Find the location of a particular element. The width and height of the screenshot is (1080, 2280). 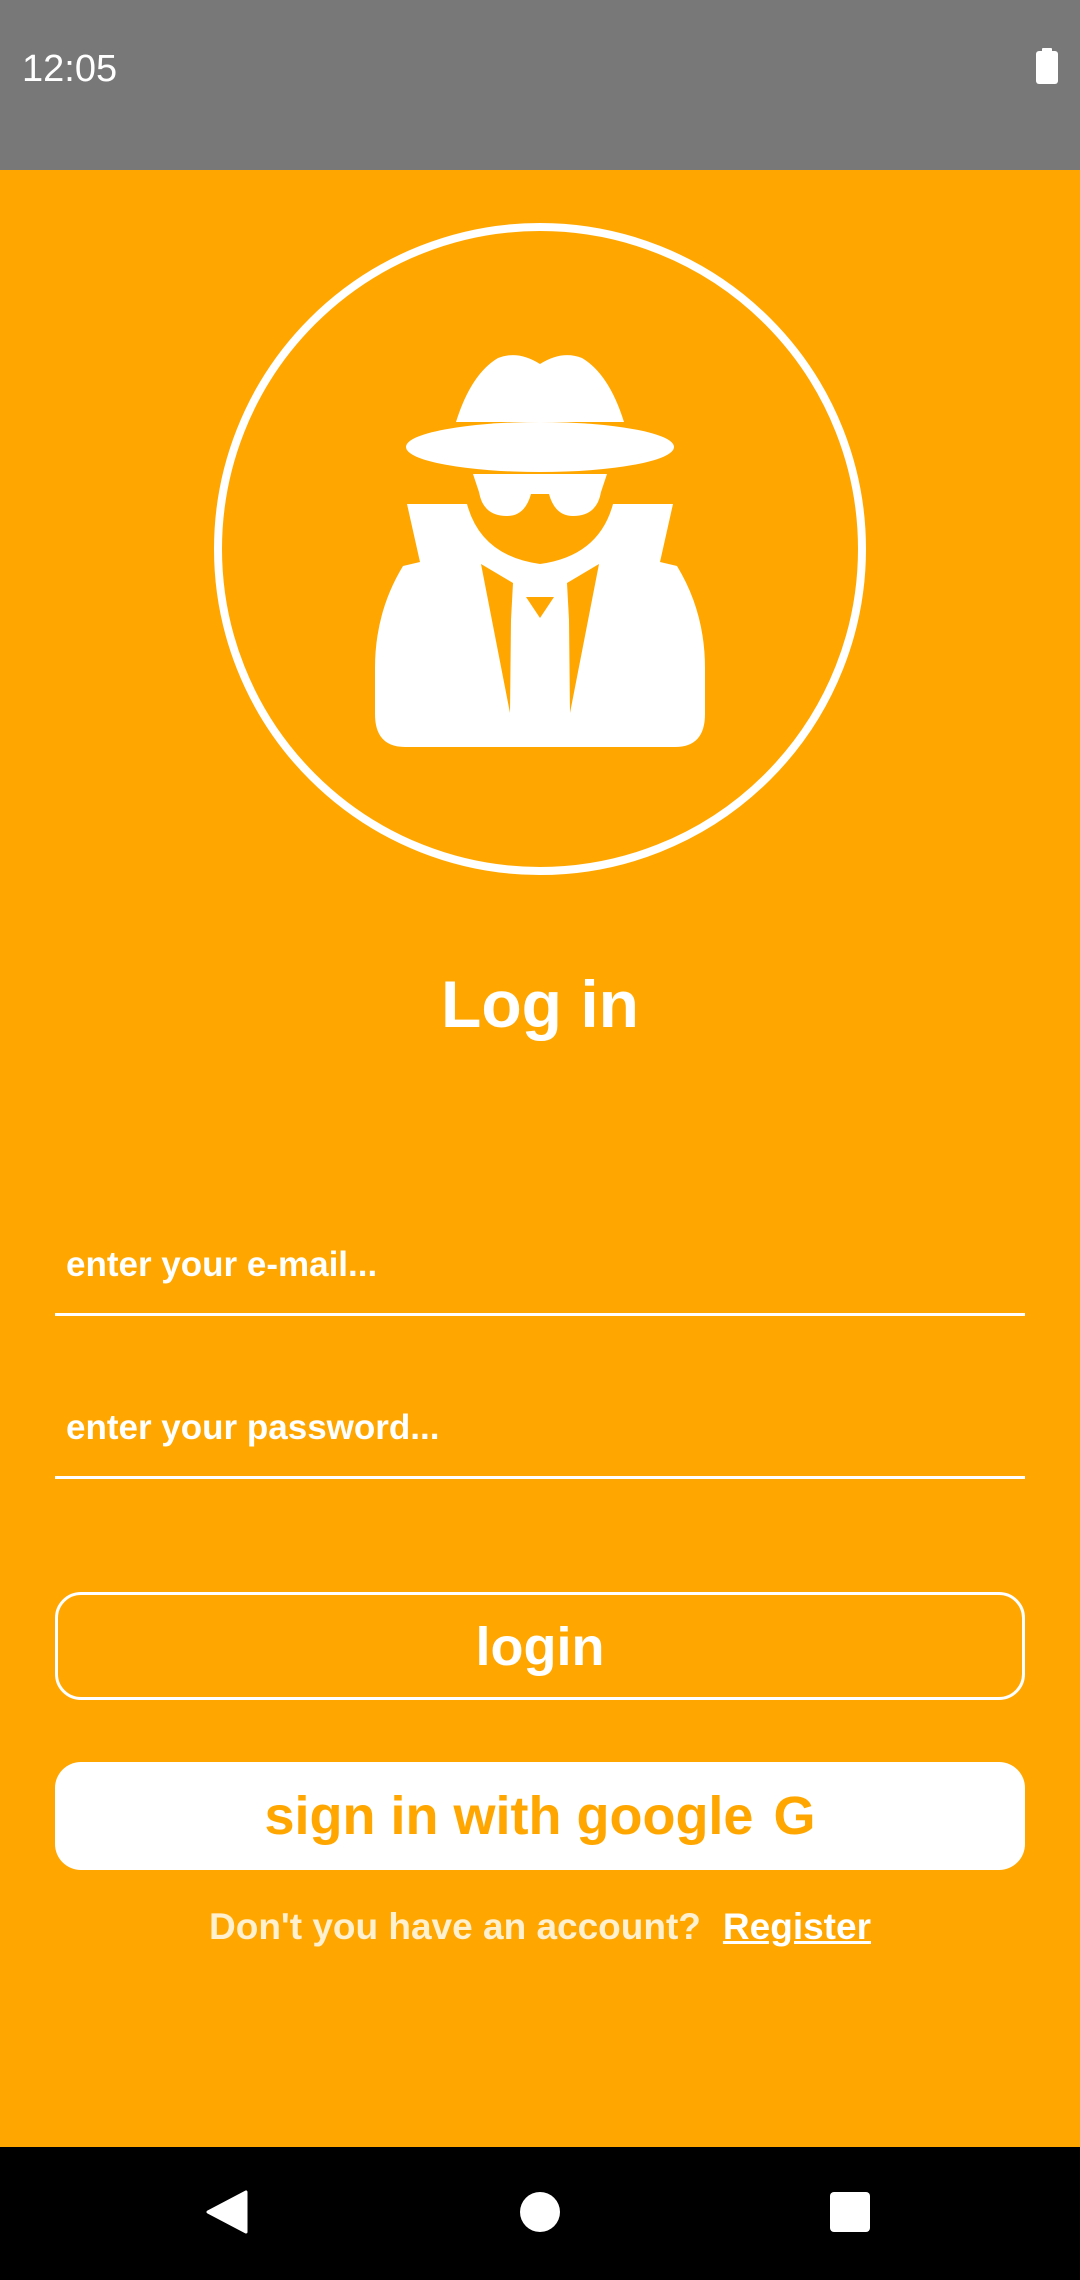

login-button-label: login is located at coordinates (540, 1647).